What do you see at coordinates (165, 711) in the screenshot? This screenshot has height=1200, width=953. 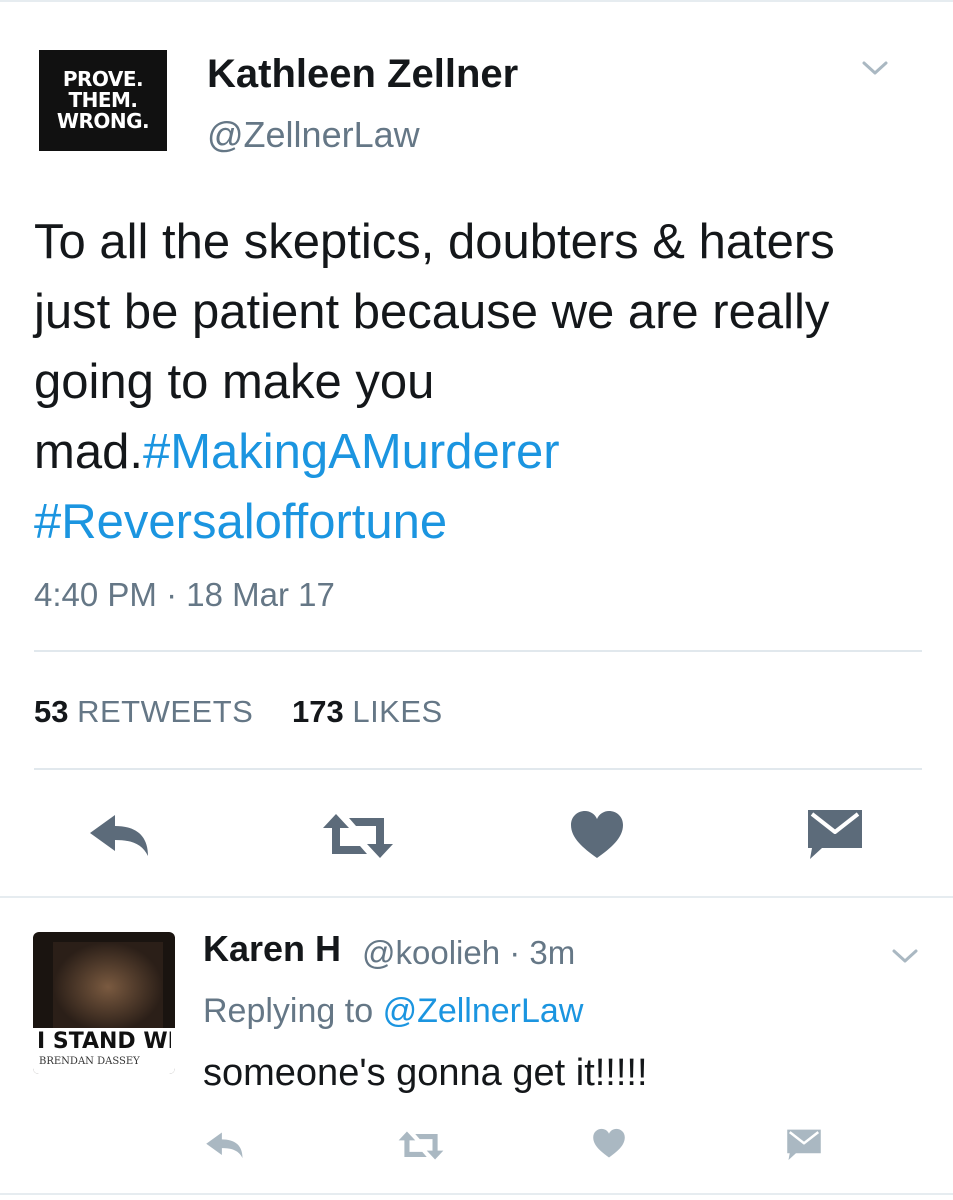 I see `retweet-label: RETWEETS` at bounding box center [165, 711].